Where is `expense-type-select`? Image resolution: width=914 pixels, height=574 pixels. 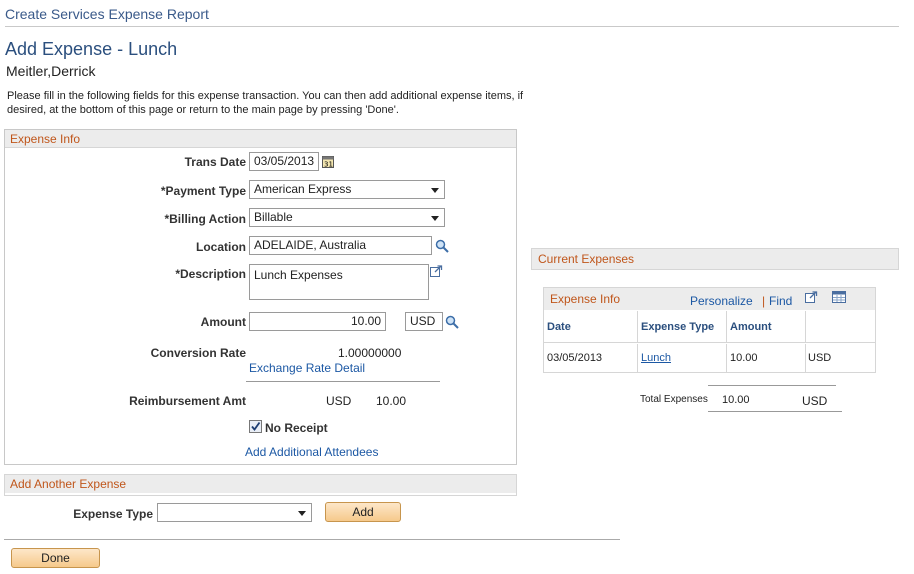
expense-type-select is located at coordinates (234, 512).